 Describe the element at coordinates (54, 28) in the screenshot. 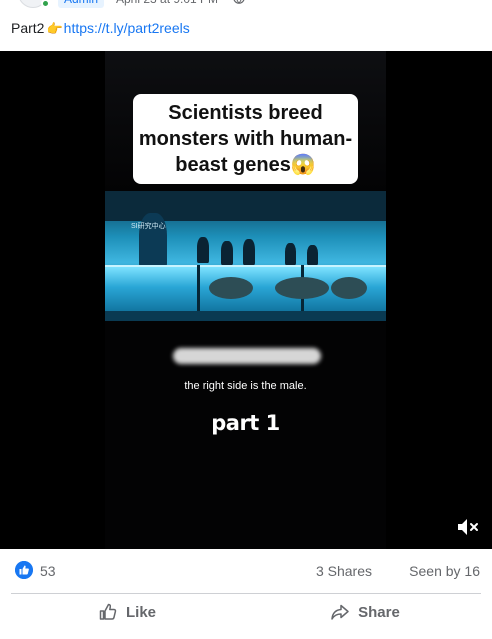

I see `pointing-hand-emoji: 👉` at that location.